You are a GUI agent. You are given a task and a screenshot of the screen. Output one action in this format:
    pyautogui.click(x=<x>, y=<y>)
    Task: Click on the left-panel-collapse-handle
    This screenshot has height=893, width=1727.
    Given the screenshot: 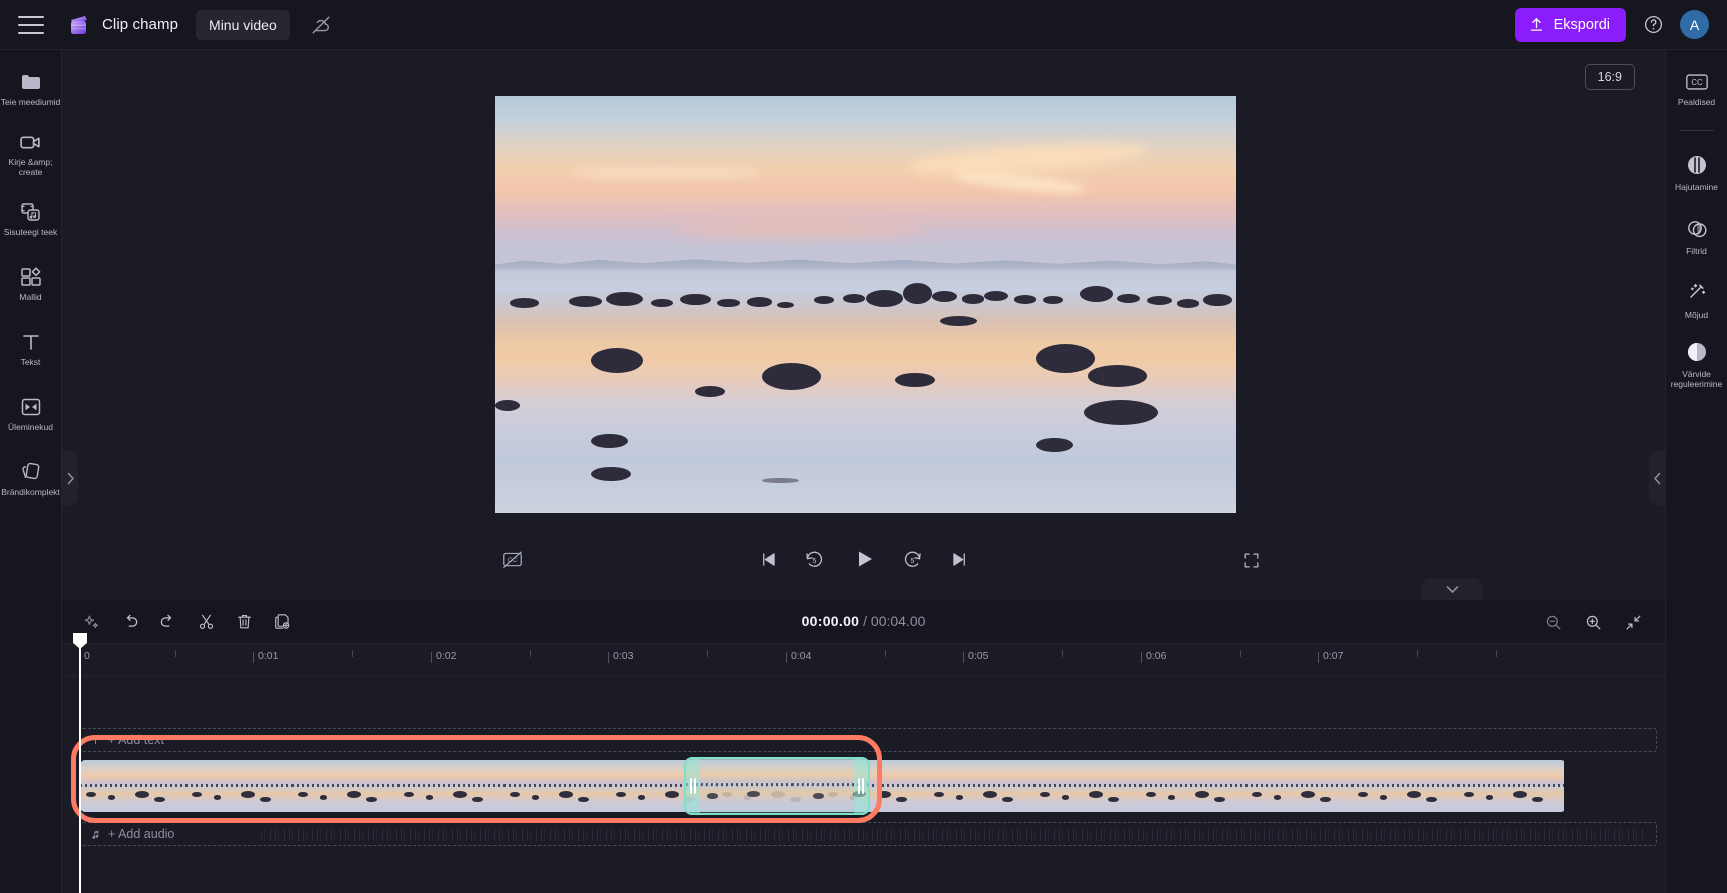 What is the action you would take?
    pyautogui.click(x=70, y=478)
    